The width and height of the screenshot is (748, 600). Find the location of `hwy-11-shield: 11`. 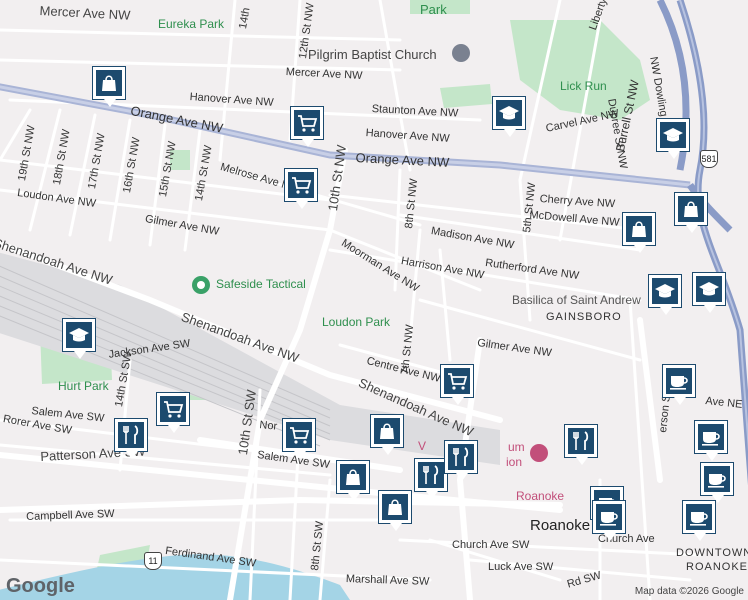

hwy-11-shield: 11 is located at coordinates (153, 561).